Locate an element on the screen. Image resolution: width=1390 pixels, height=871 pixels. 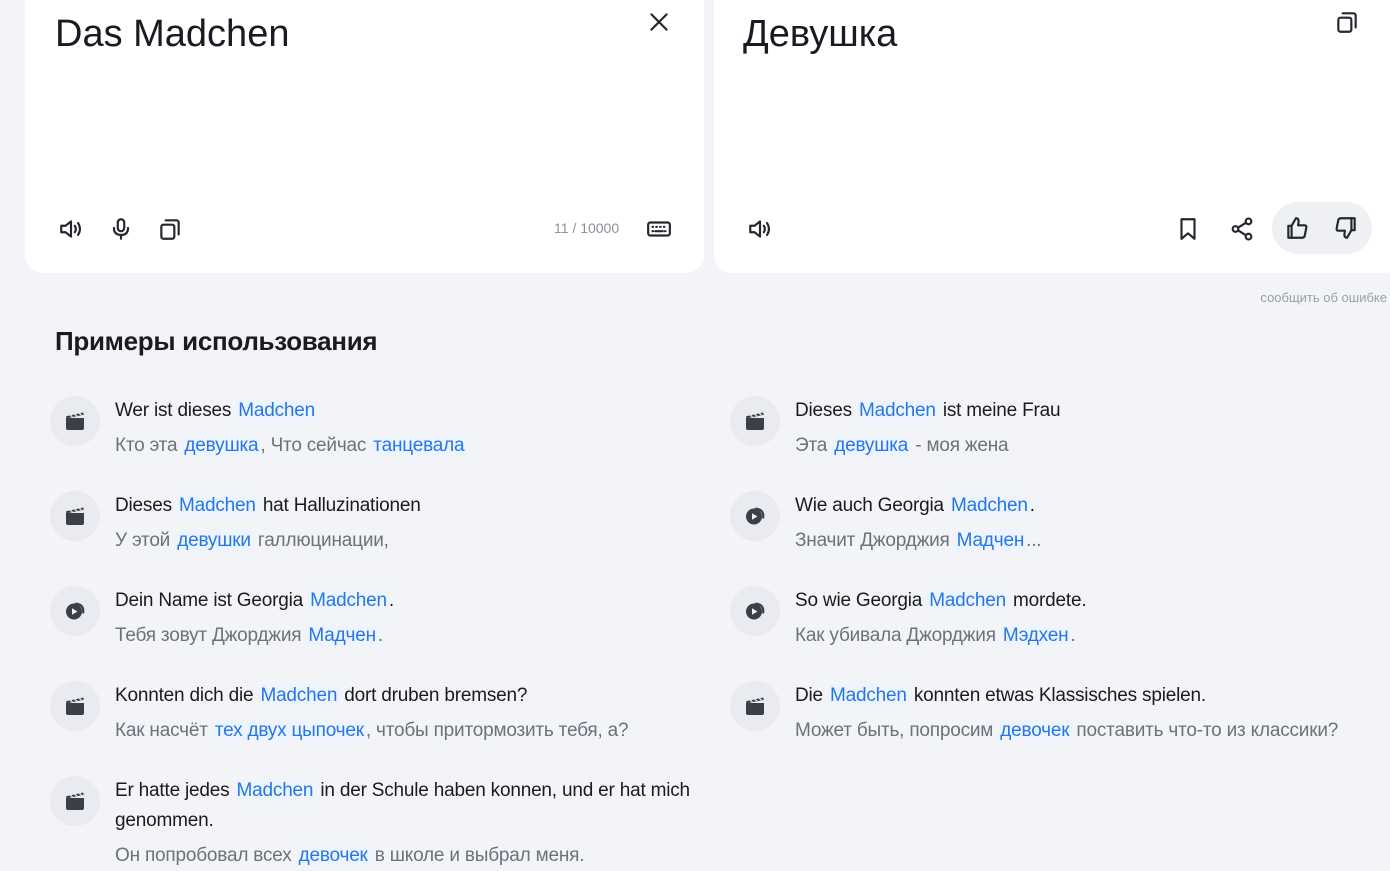
example-source: Dieses Madchen hat Halluzinationen is located at coordinates (402, 506).